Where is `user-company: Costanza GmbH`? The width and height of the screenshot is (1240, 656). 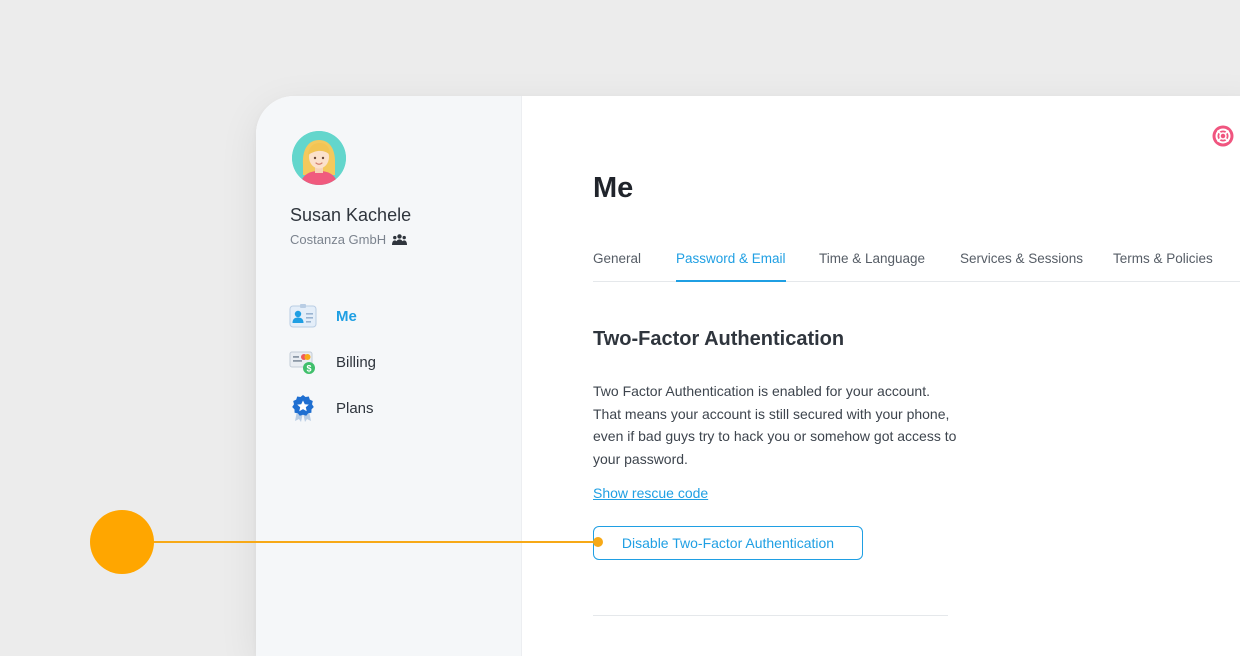 user-company: Costanza GmbH is located at coordinates (338, 239).